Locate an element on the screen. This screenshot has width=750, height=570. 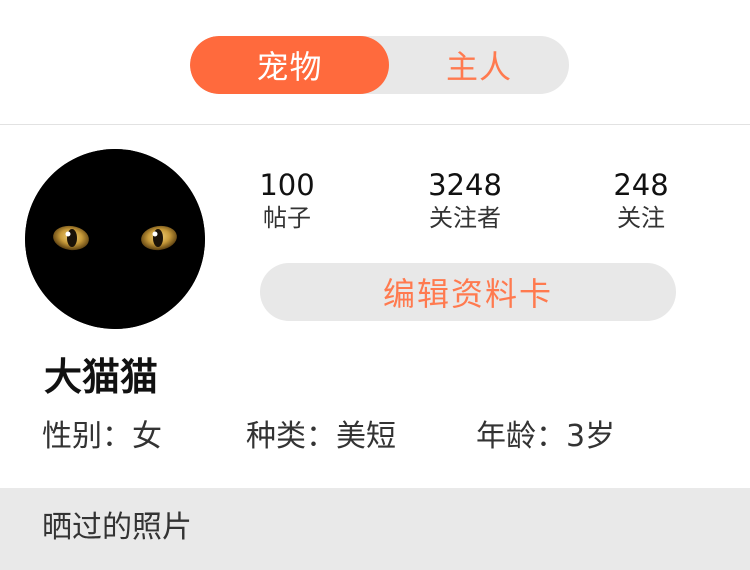
stat-posts: 100 帖子 is located at coordinates (287, 201).